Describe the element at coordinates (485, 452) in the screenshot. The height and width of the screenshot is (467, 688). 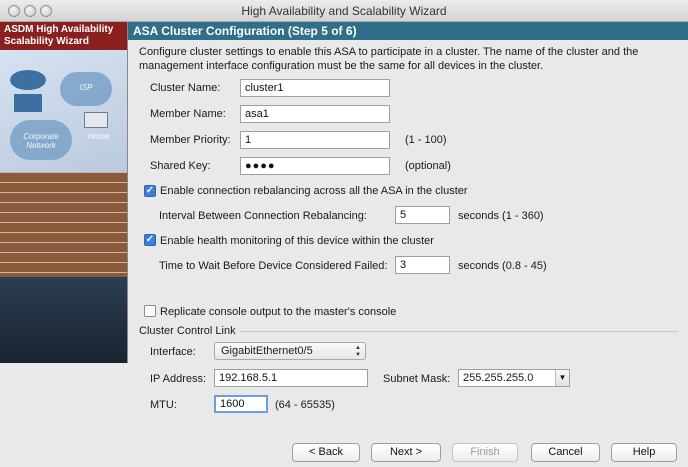
I see `finish-button: Finish` at that location.